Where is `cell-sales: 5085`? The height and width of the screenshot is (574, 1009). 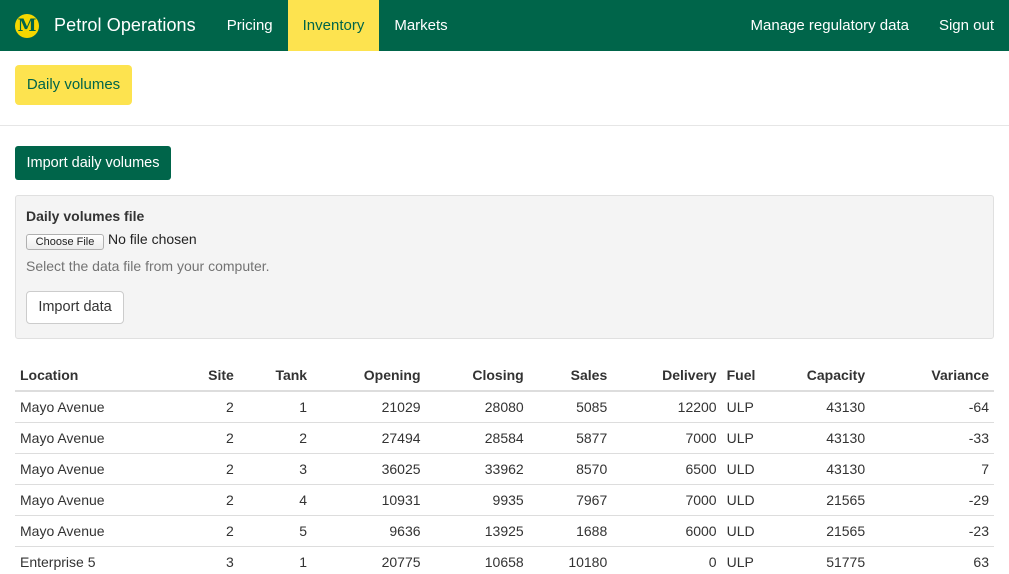
cell-sales: 5085 is located at coordinates (592, 406).